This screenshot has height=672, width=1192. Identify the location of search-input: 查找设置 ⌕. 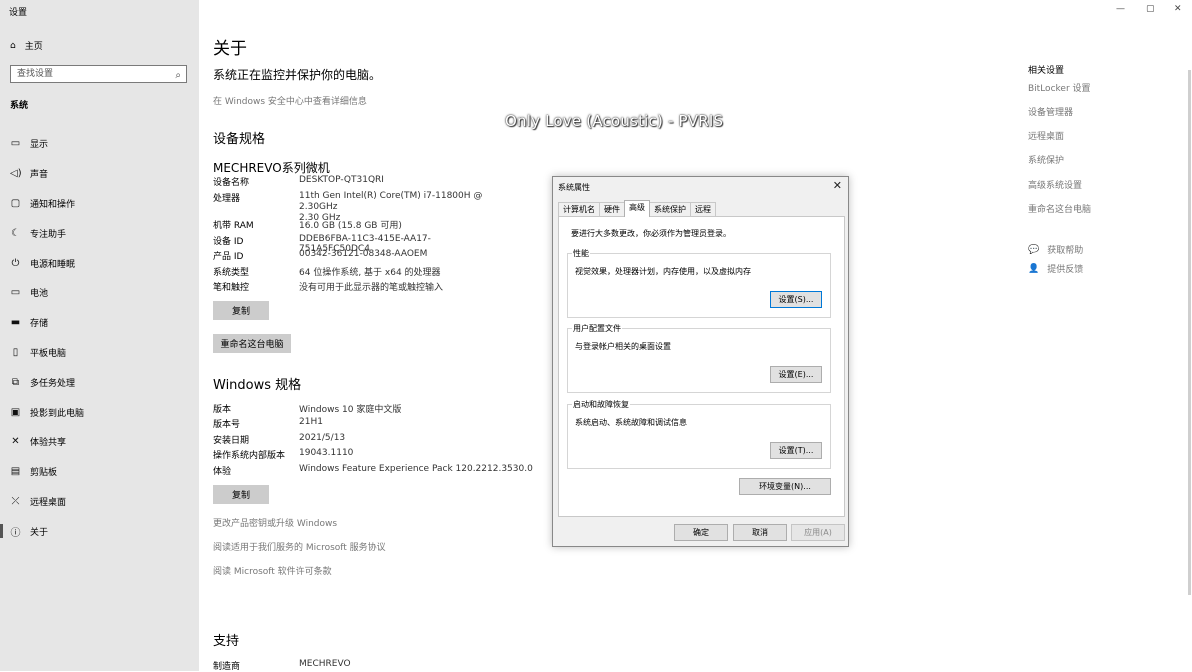
(98, 74).